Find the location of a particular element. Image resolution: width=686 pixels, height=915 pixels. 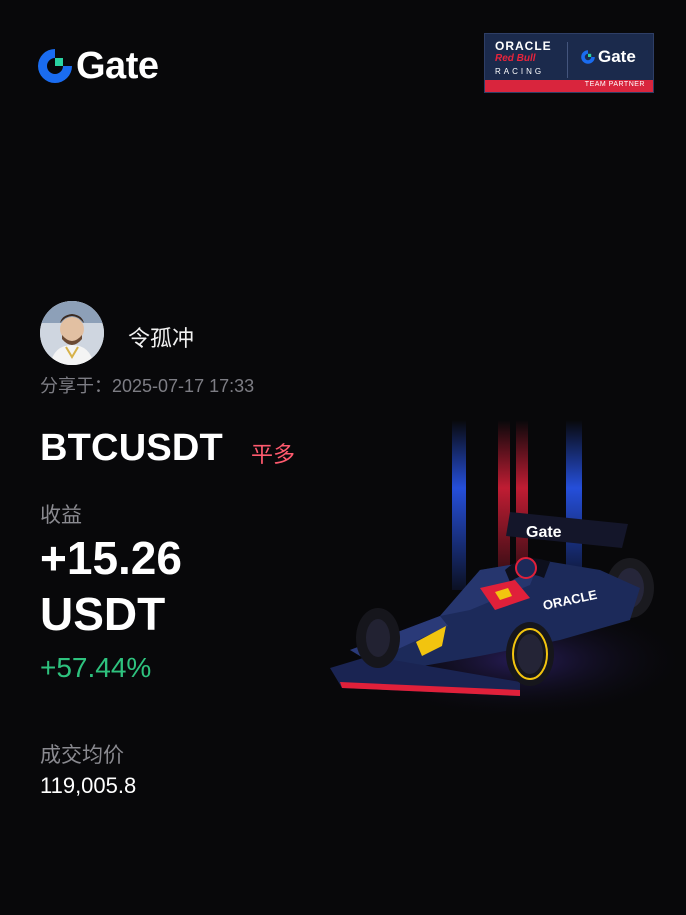

partner-footer: TEAM PARTNER is located at coordinates (614, 84).